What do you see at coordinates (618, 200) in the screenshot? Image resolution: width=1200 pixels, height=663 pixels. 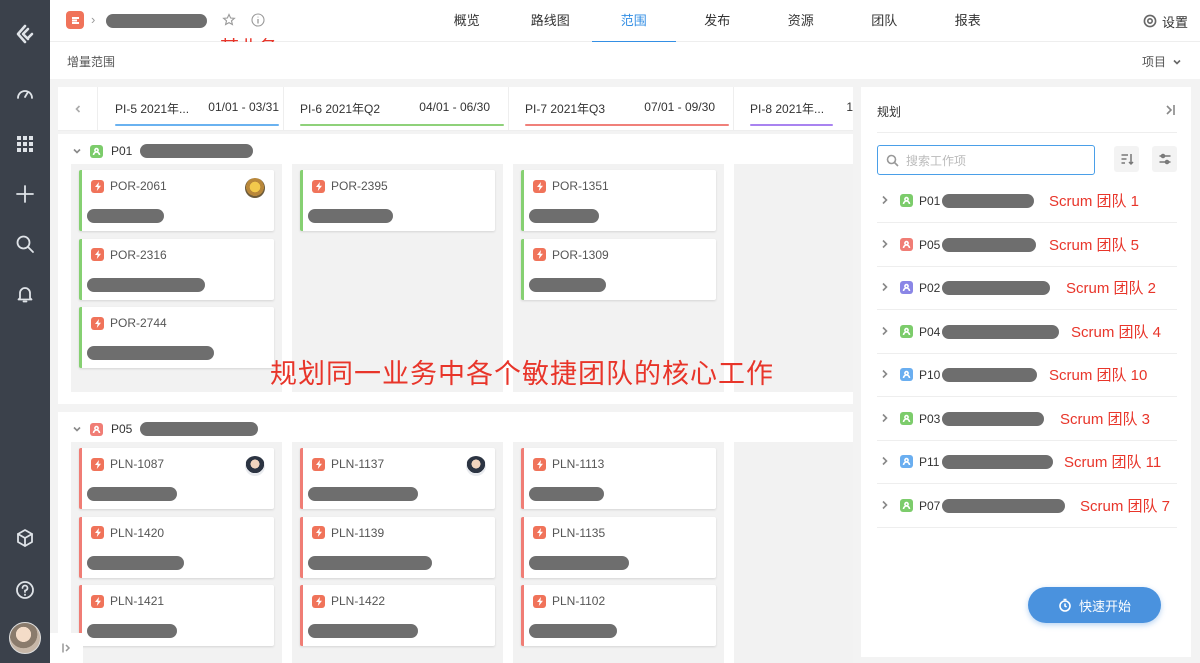 I see `work-item-card: POR-1351` at bounding box center [618, 200].